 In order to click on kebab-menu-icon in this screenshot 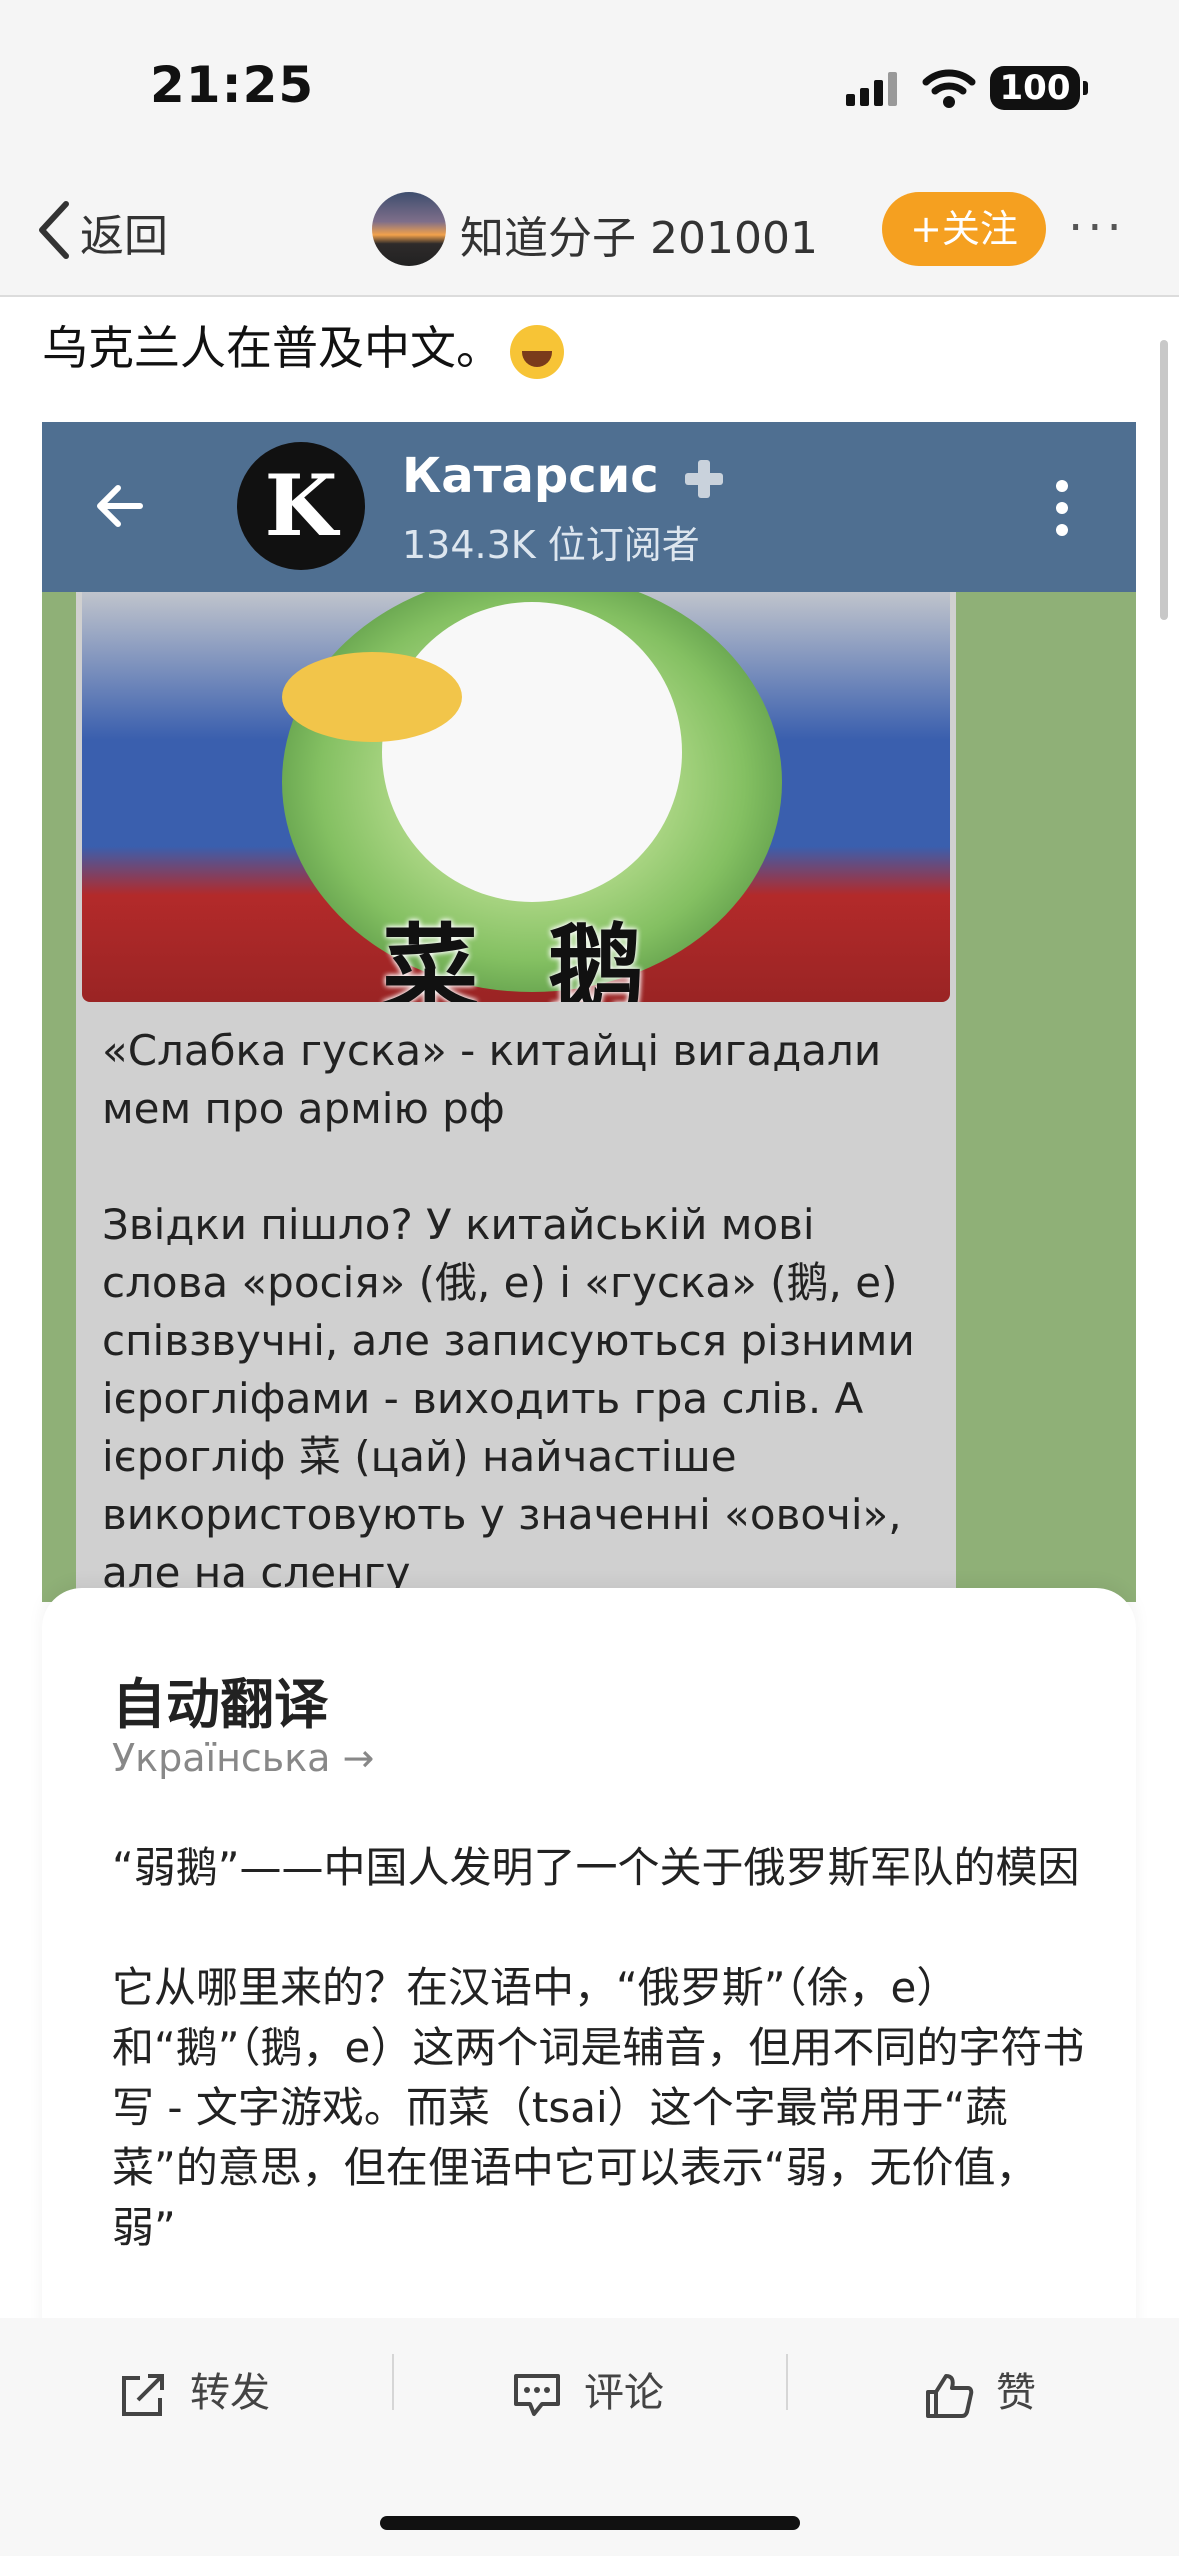, I will do `click(1062, 508)`.